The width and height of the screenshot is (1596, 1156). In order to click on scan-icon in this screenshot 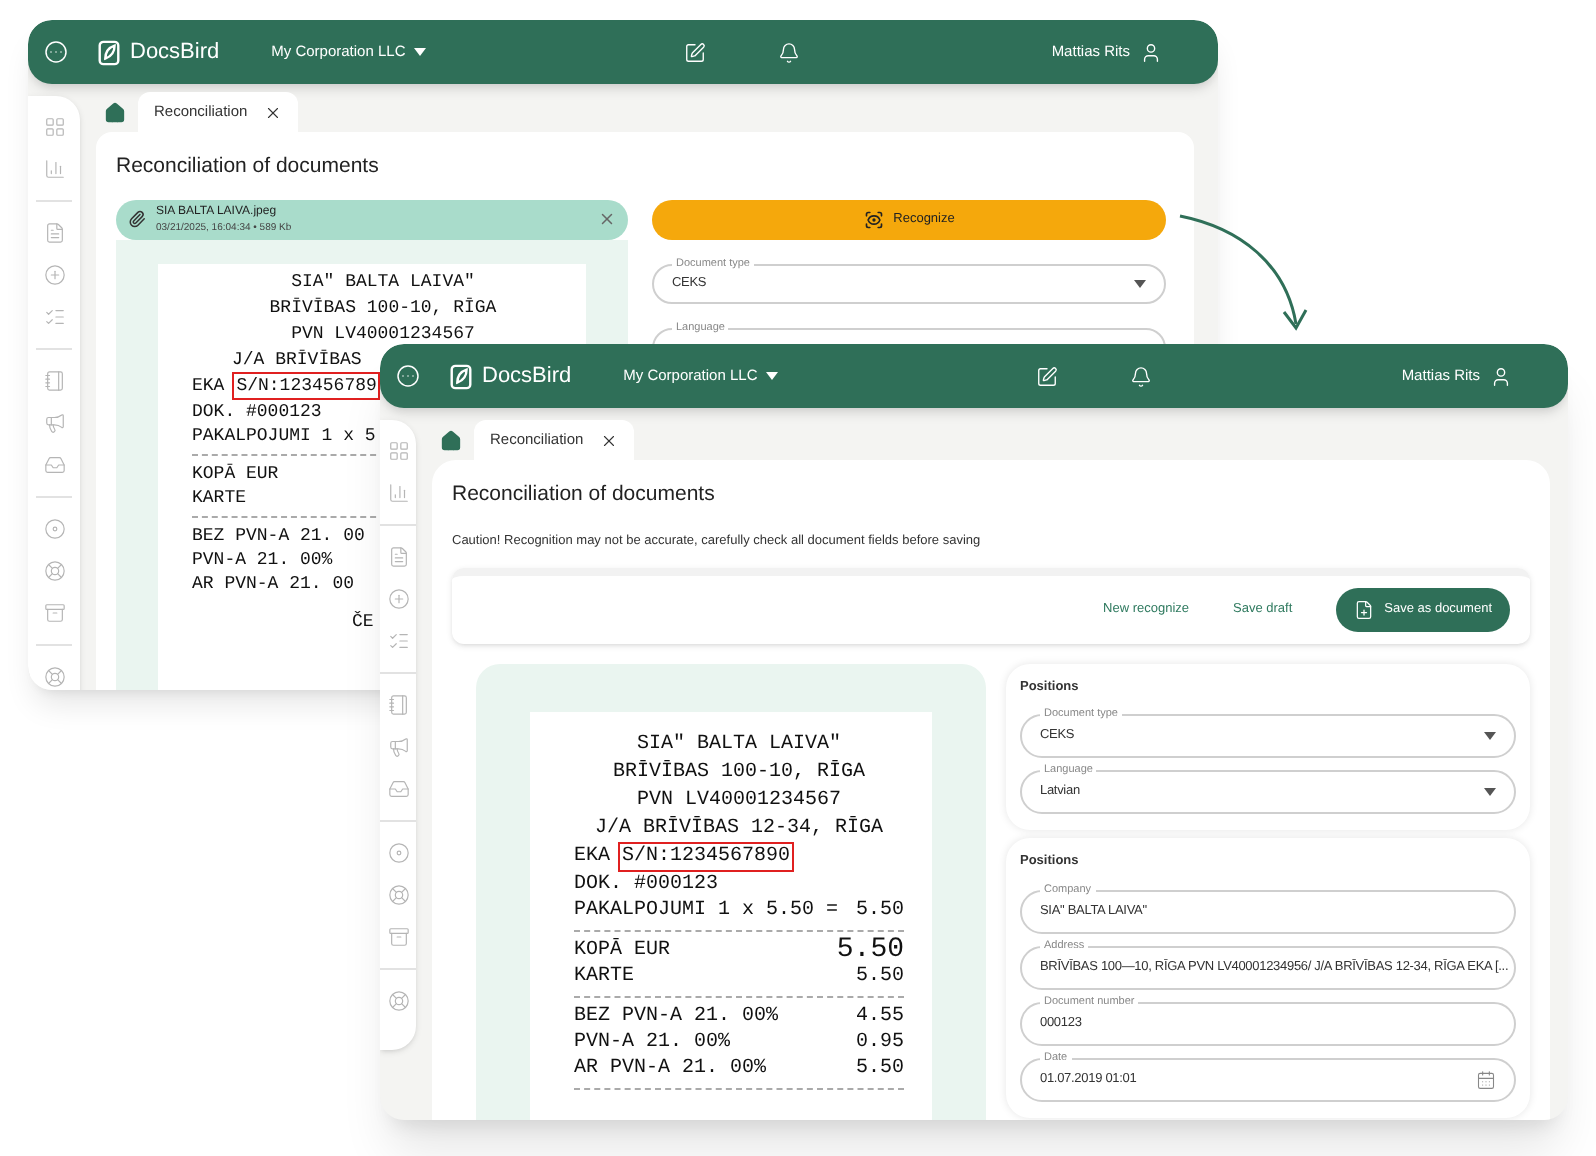, I will do `click(873, 219)`.